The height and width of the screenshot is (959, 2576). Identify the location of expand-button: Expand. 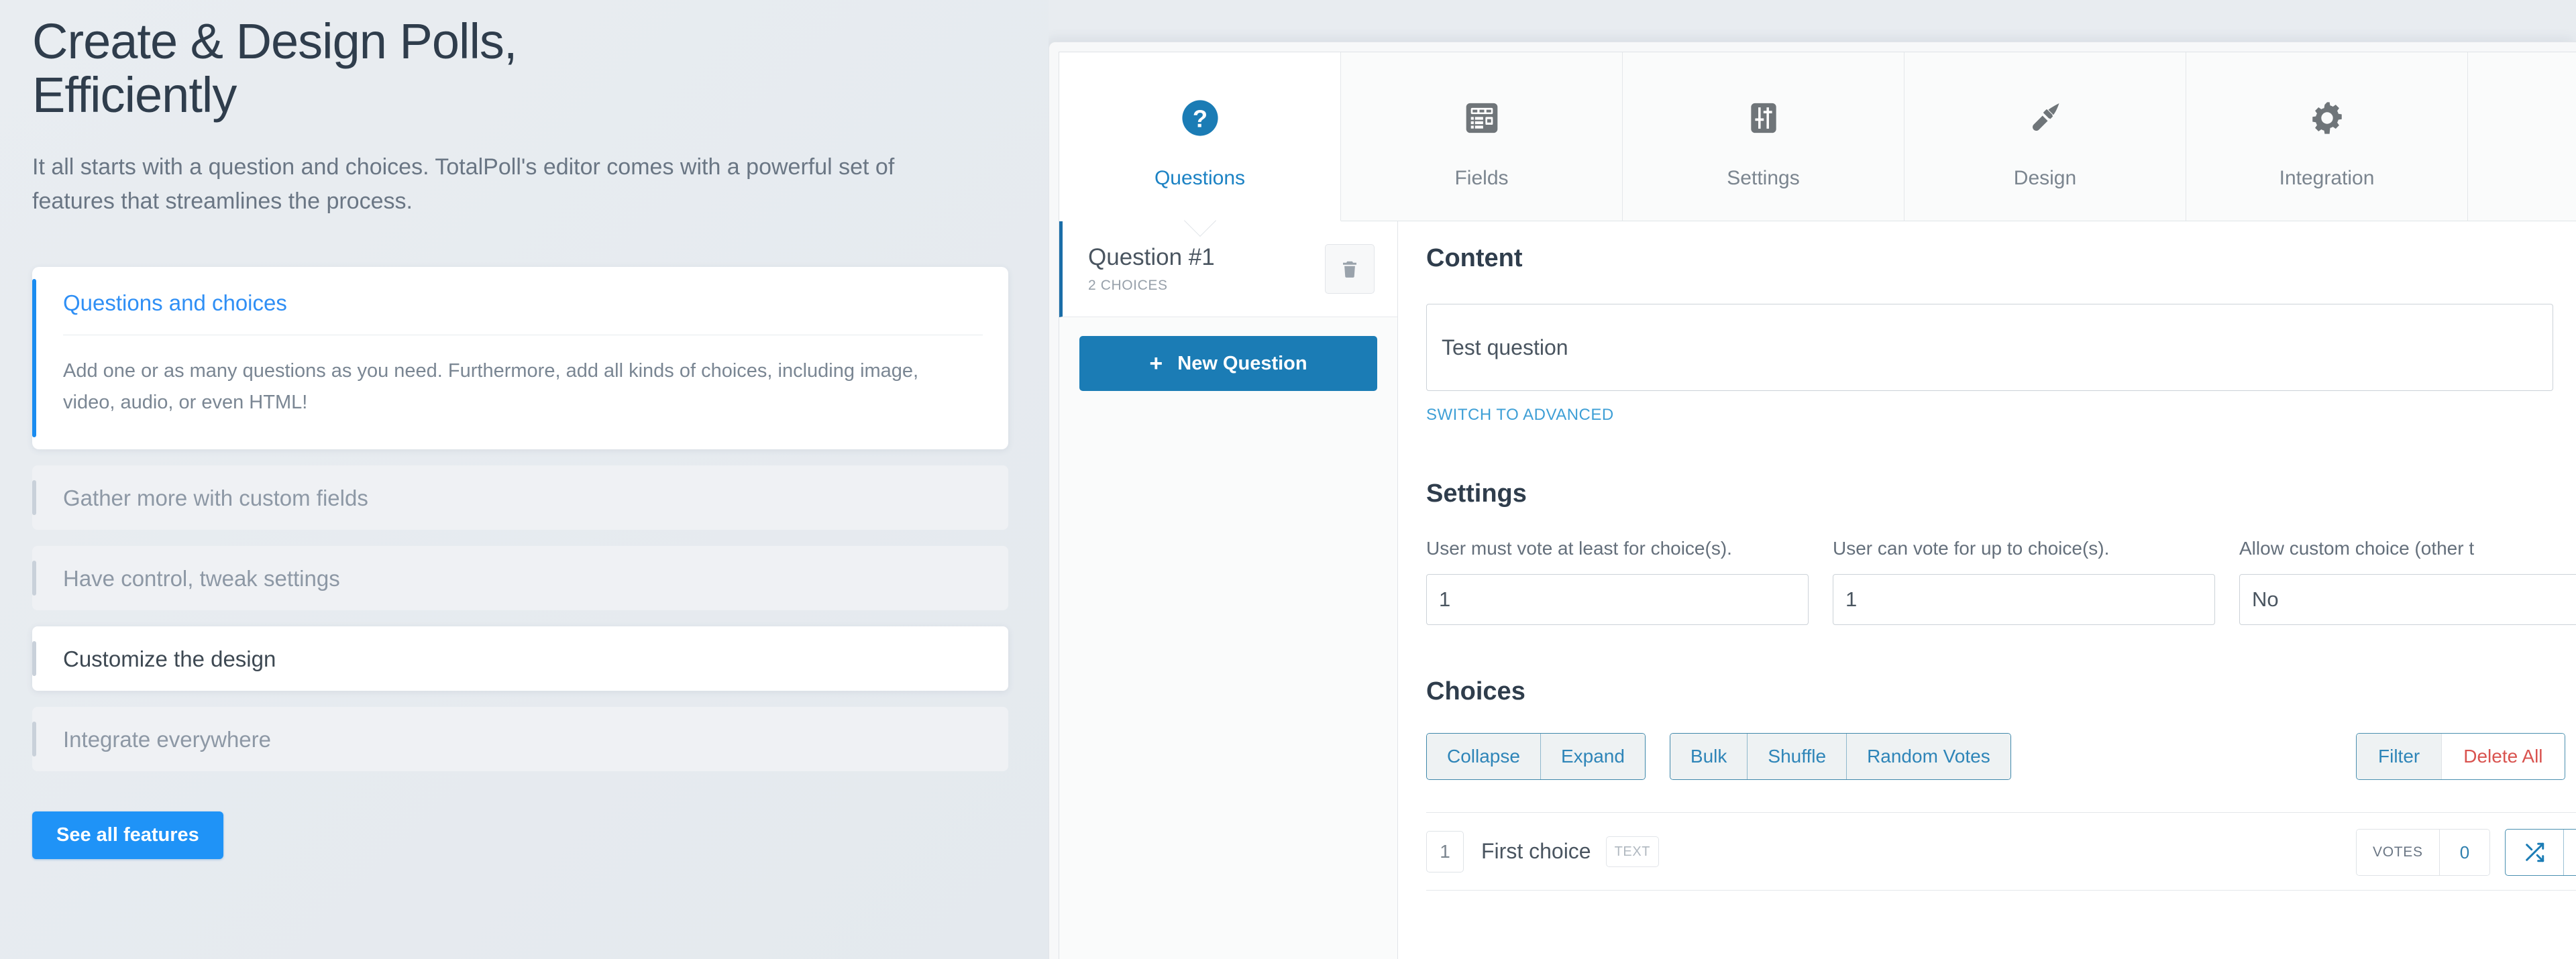
(1592, 756).